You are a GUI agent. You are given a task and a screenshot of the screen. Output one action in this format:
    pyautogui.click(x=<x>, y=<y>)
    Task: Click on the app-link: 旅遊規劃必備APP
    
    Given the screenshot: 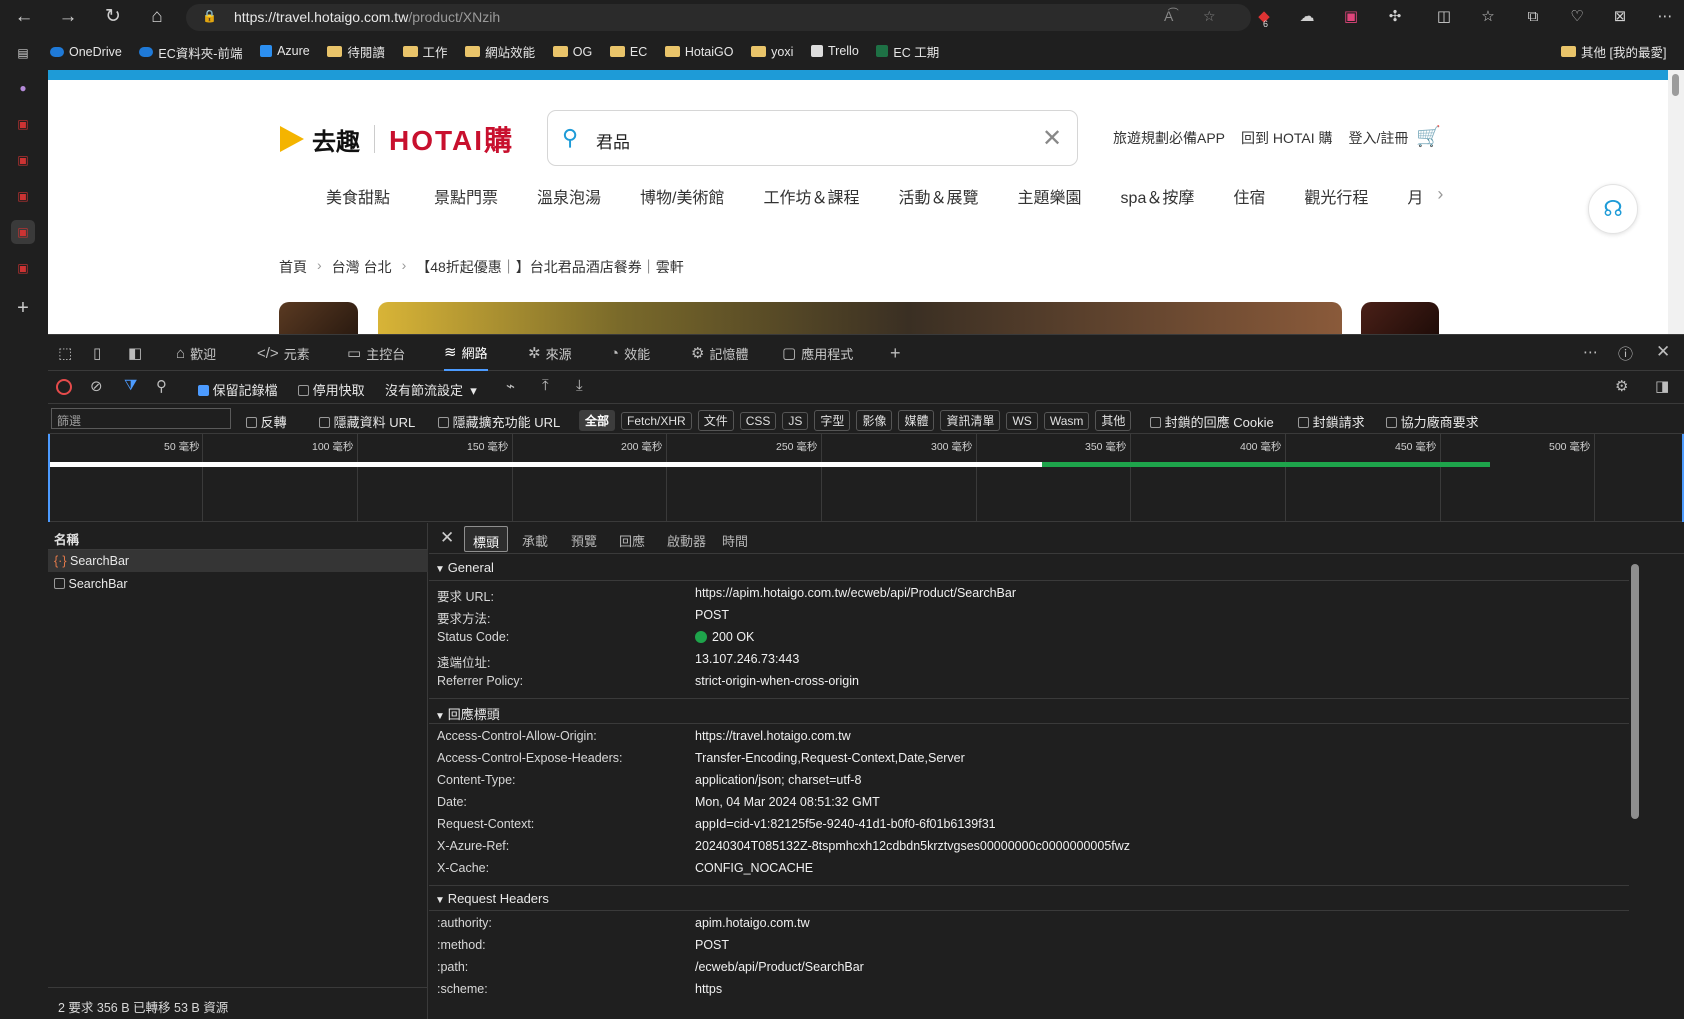 What is the action you would take?
    pyautogui.click(x=1169, y=138)
    